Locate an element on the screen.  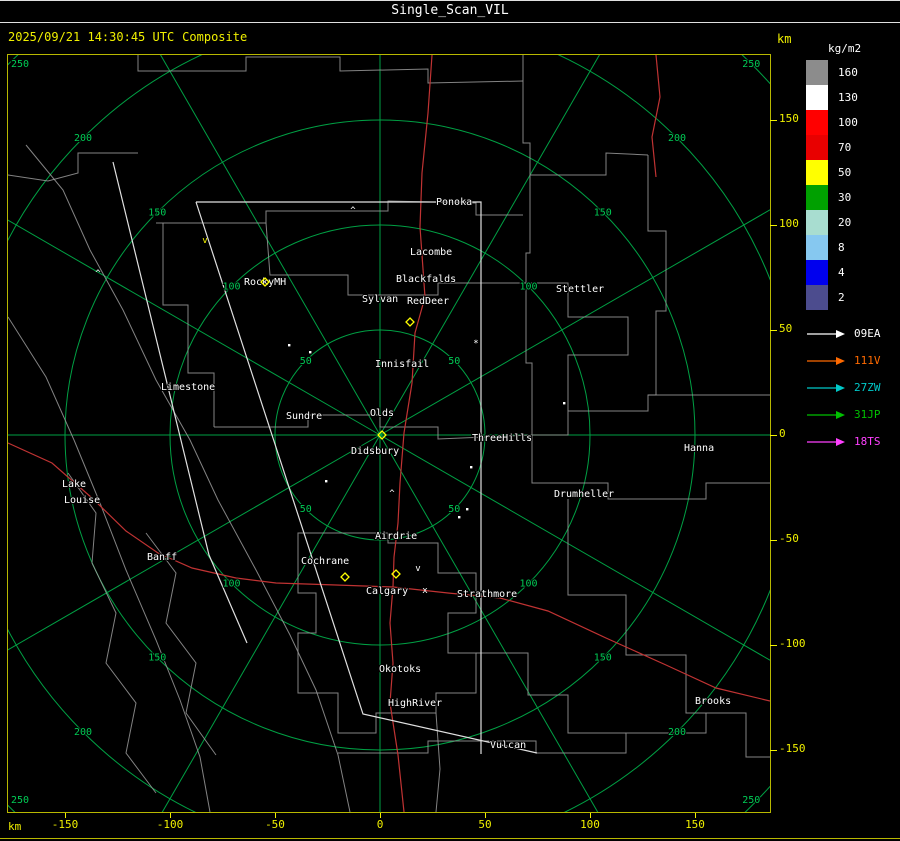
y-axis-label: -50 is located at coordinates (789, 538).